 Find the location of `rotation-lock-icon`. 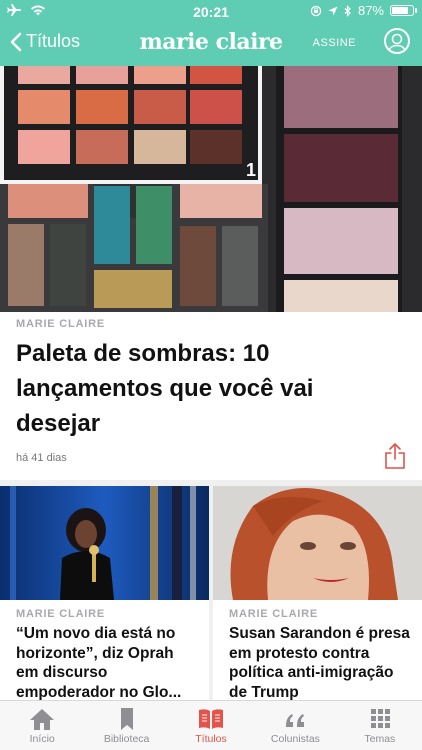

rotation-lock-icon is located at coordinates (316, 10).